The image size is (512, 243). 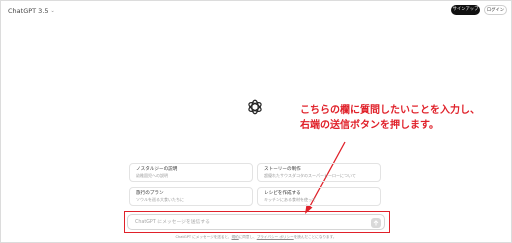 I want to click on send-button, so click(x=376, y=222).